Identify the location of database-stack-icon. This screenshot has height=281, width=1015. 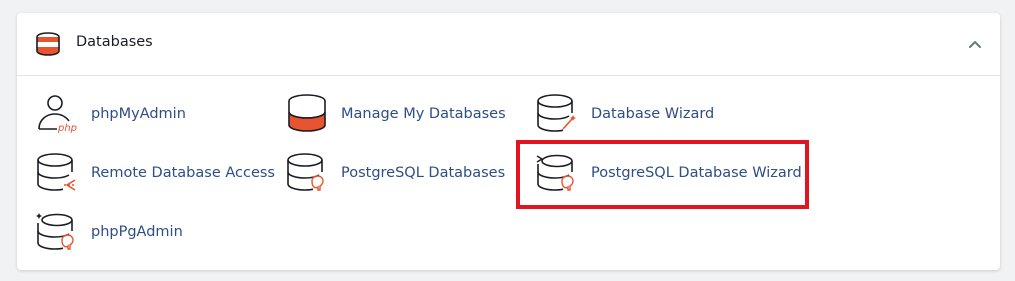
(48, 44).